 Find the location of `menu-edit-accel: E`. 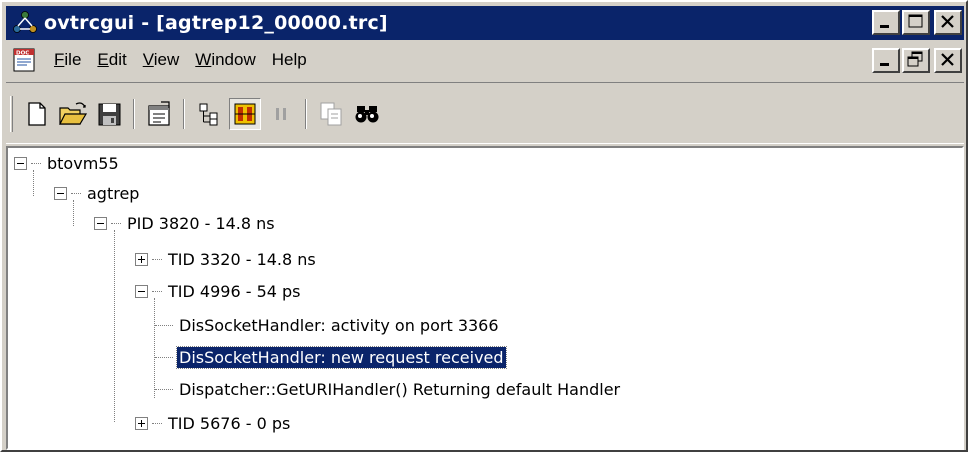

menu-edit-accel: E is located at coordinates (103, 59).